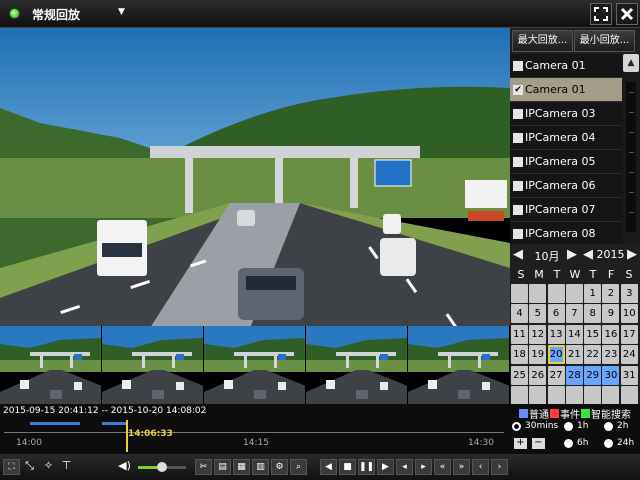 The image size is (640, 480). What do you see at coordinates (629, 355) in the screenshot?
I see `calendar-day: 24` at bounding box center [629, 355].